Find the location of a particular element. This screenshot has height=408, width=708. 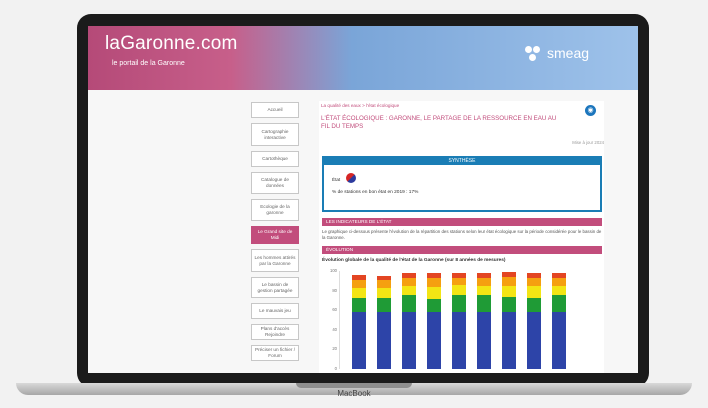

sidebar-item-active: Le Grand site de Midi is located at coordinates (275, 235).